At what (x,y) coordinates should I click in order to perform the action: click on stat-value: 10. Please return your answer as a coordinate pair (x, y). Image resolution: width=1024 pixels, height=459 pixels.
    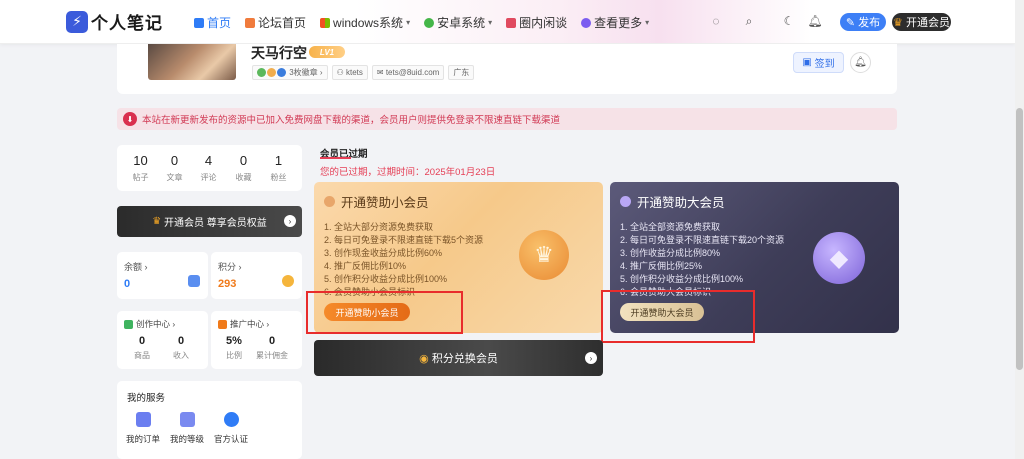
    Looking at the image, I should click on (140, 160).